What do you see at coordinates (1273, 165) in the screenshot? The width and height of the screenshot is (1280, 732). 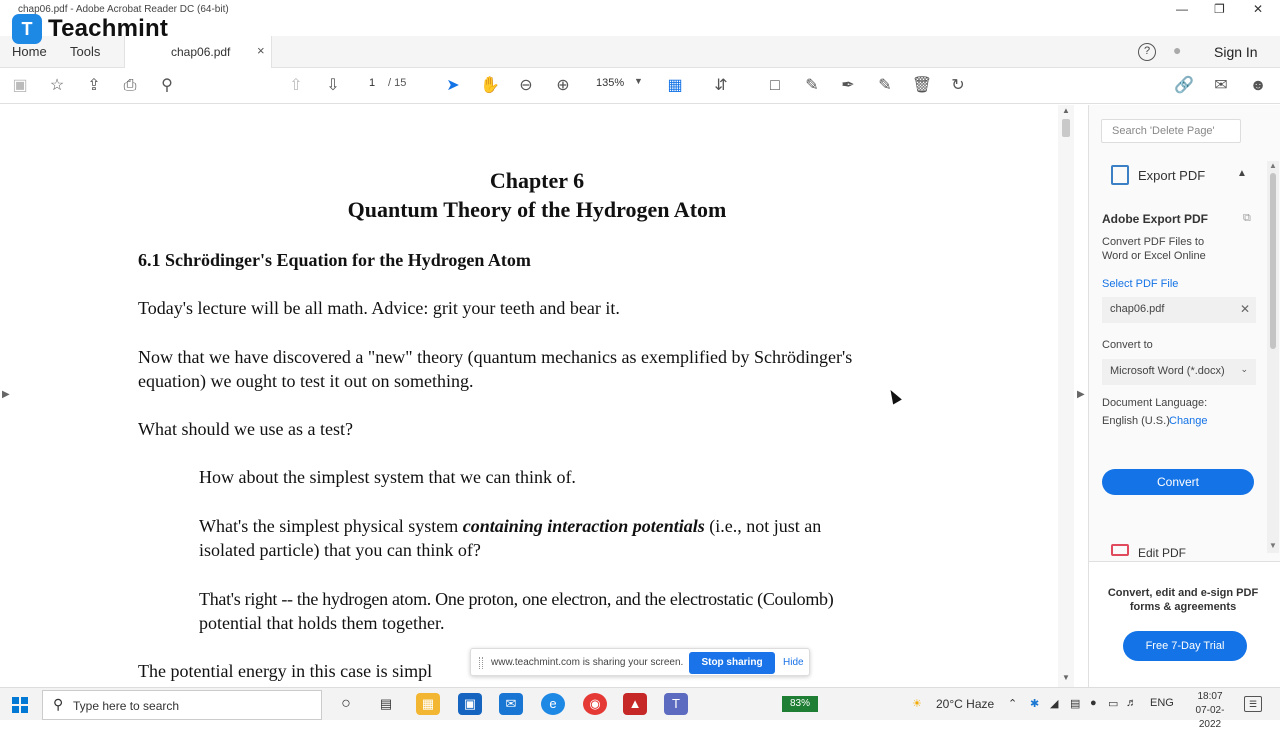 I see `pane-scroll-up-icon: ▲` at bounding box center [1273, 165].